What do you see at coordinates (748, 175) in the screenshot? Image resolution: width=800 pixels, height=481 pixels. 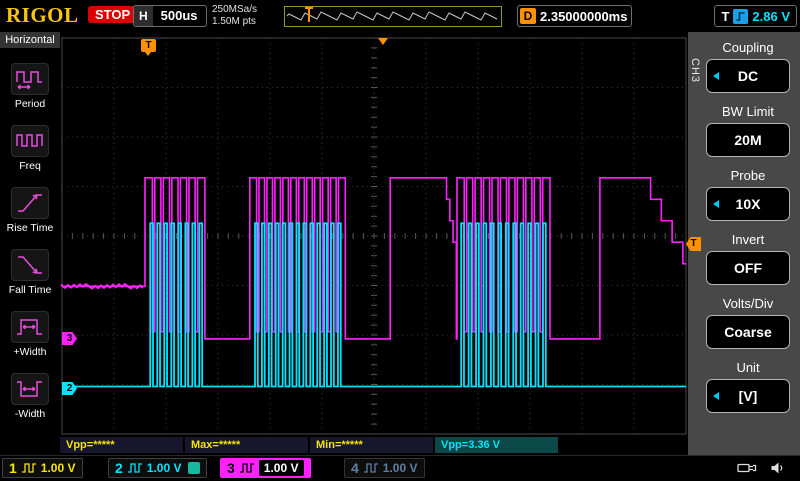 I see `menu-item-title: Probe` at bounding box center [748, 175].